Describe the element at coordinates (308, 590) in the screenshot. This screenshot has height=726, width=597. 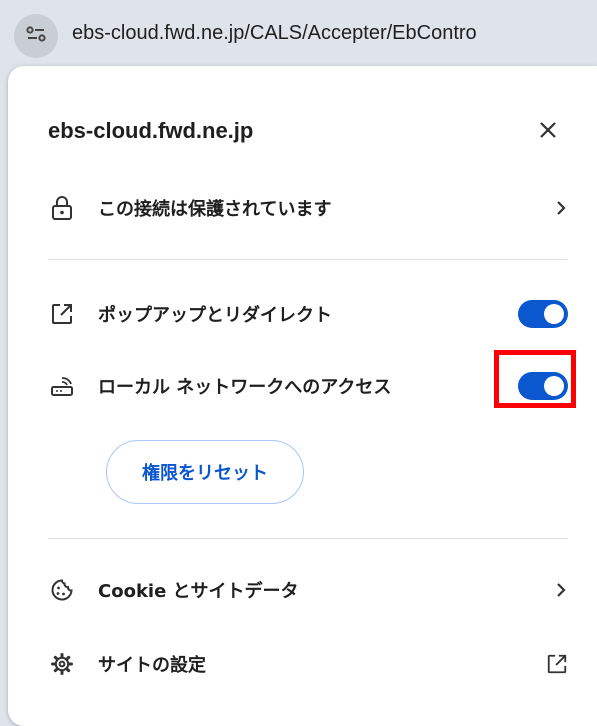
I see `cookies-row: Cookie とサイトデータ` at that location.